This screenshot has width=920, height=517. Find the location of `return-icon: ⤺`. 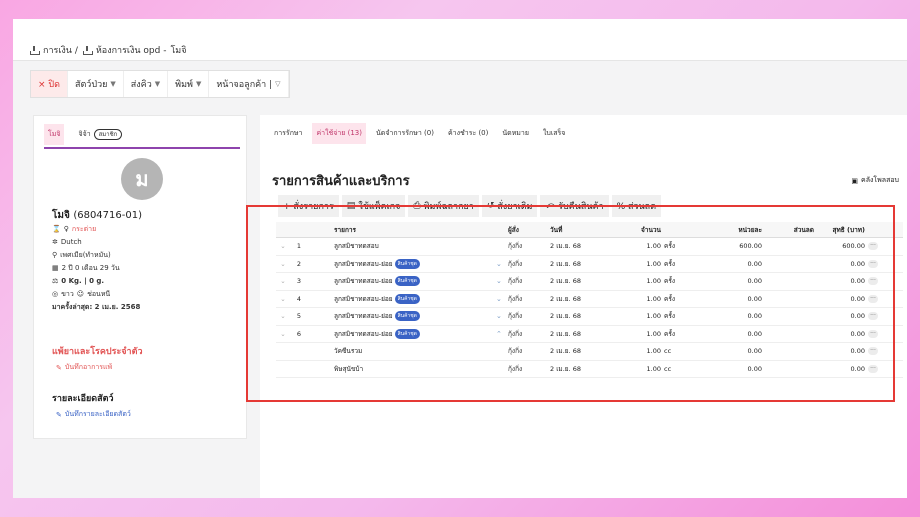

return-icon: ⤺ is located at coordinates (550, 206).